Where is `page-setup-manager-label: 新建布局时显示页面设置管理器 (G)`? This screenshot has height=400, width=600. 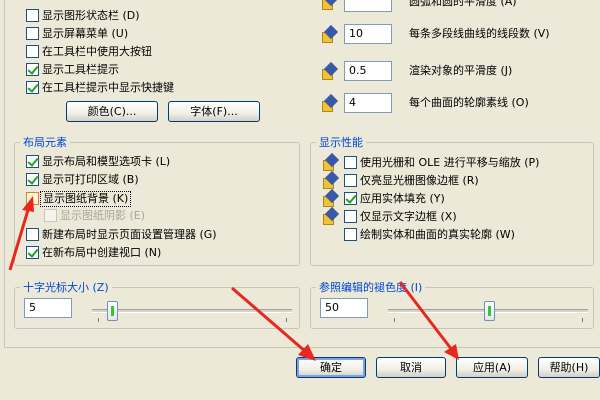
page-setup-manager-label: 新建布局时显示页面设置管理器 (G) is located at coordinates (129, 234).